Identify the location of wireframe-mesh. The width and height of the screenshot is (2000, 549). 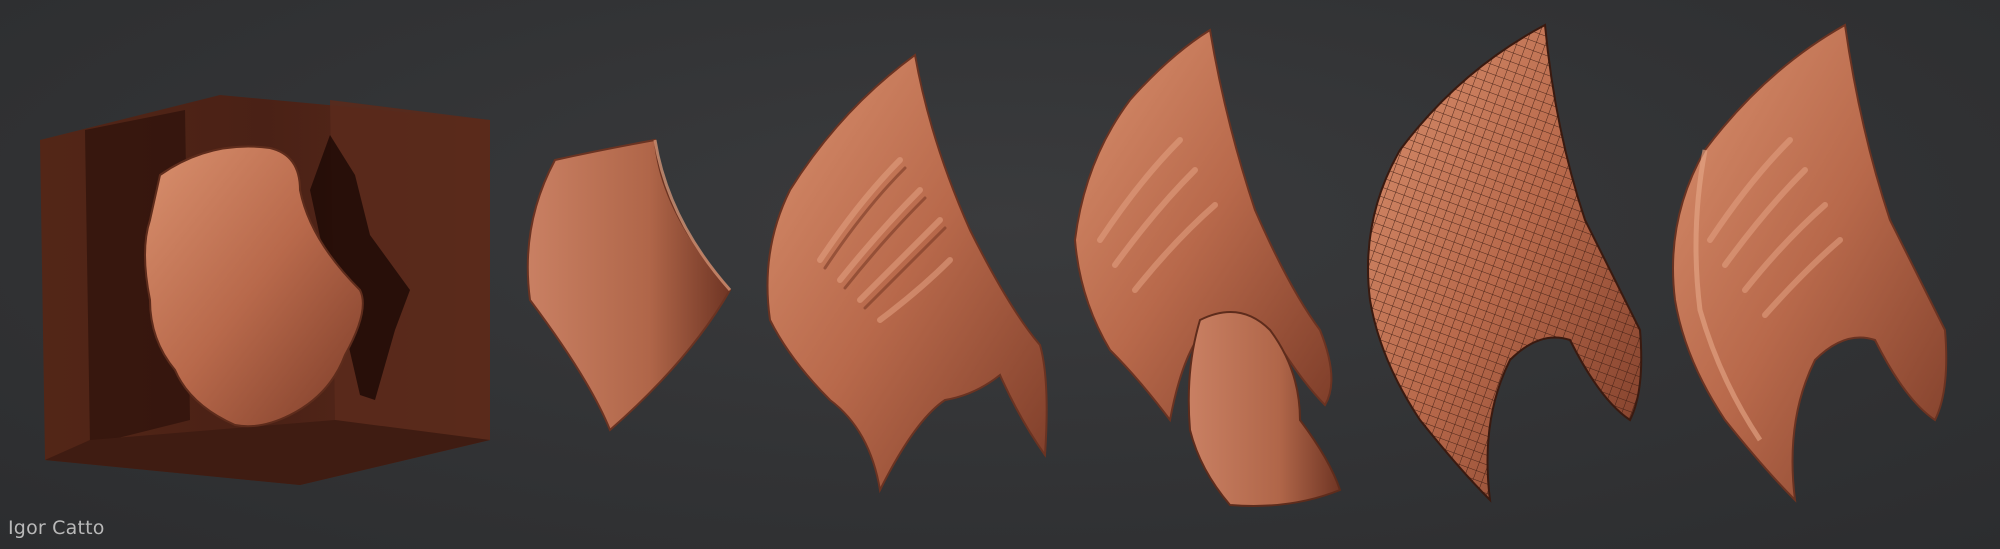
(1505, 262).